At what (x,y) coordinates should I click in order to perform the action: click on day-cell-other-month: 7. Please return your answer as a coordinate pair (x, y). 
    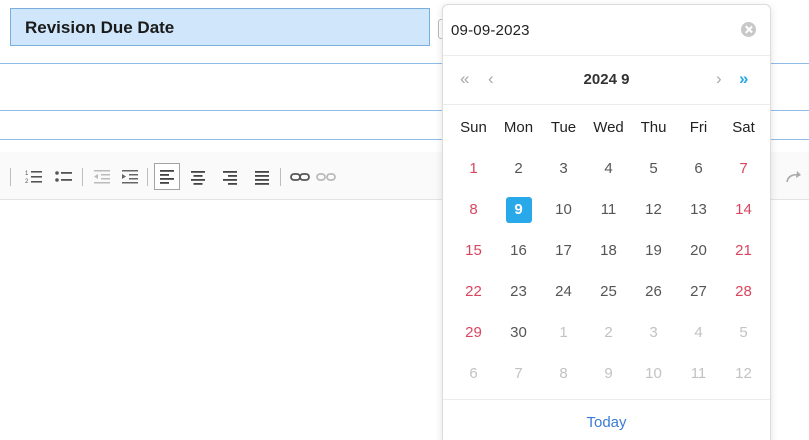
    Looking at the image, I should click on (518, 374).